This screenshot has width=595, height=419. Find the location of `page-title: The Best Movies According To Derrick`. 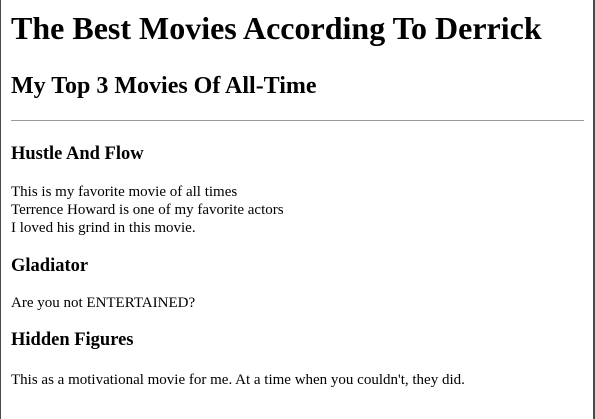

page-title: The Best Movies According To Derrick is located at coordinates (276, 28).